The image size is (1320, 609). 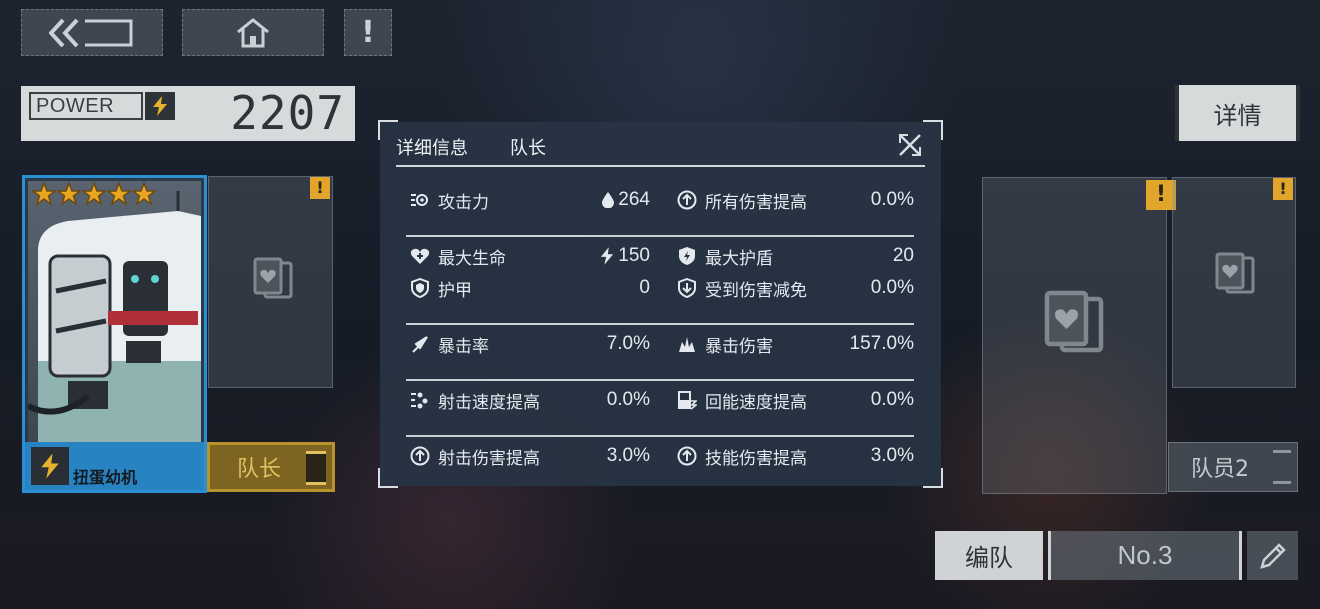 What do you see at coordinates (634, 255) in the screenshot?
I see `stat-value: 150` at bounding box center [634, 255].